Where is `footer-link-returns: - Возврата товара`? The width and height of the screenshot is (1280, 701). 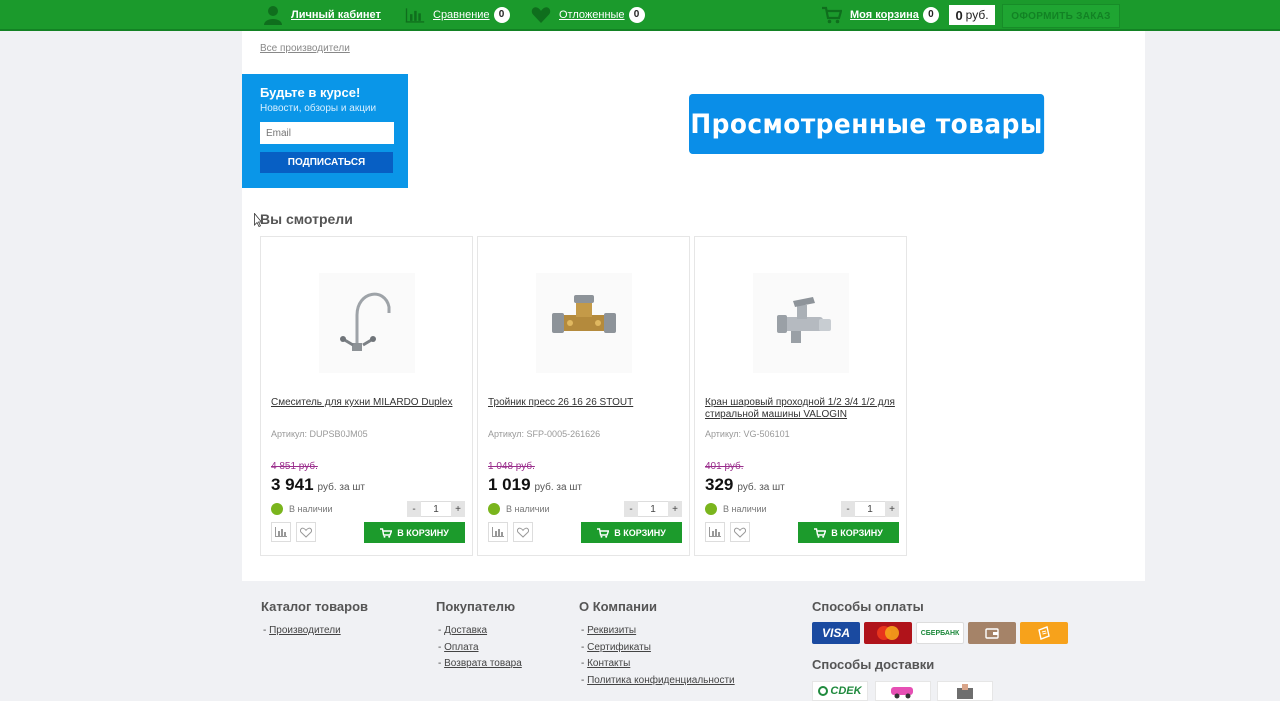
footer-link-returns: - Возврата товара is located at coordinates (480, 663).